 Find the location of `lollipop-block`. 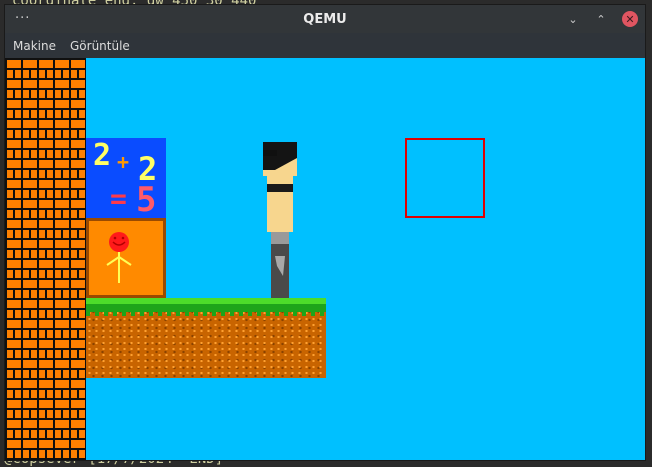

lollipop-block is located at coordinates (126, 258).